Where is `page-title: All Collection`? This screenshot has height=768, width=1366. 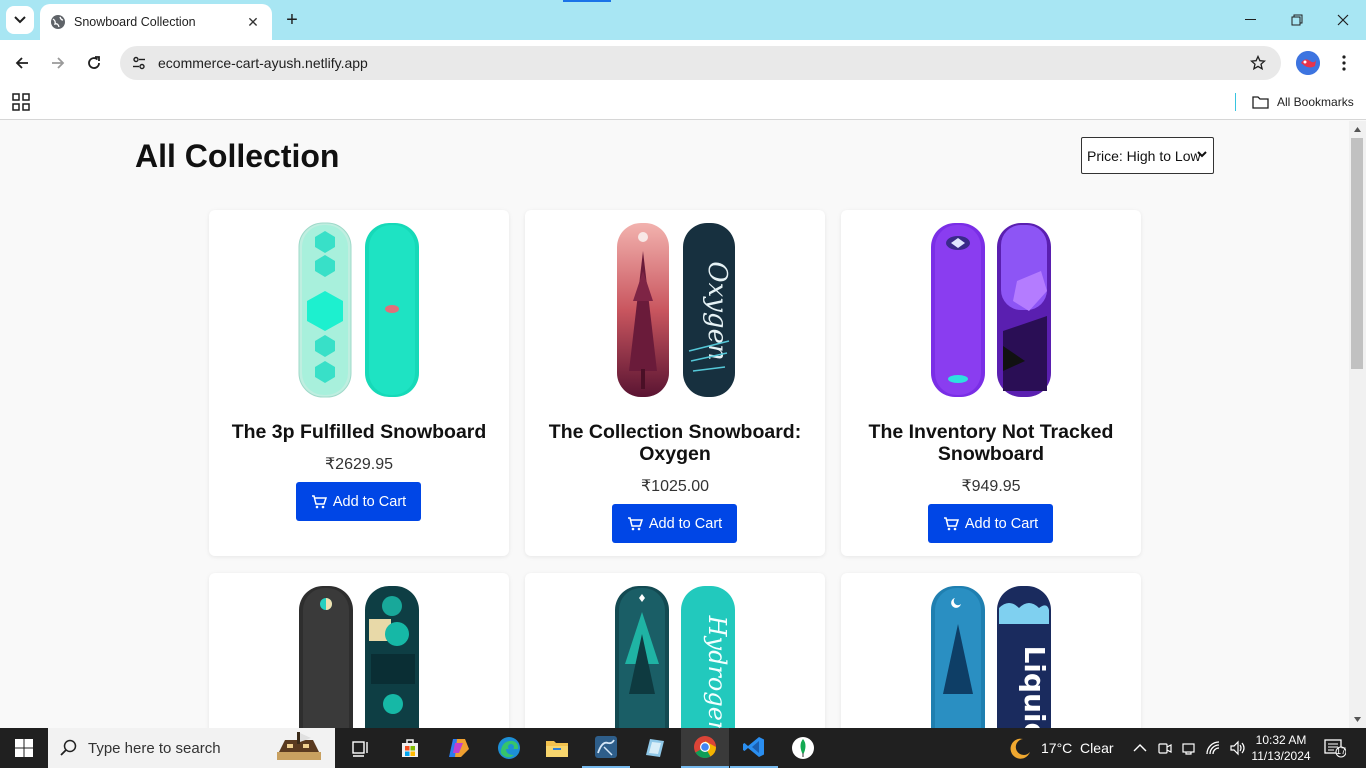
page-title: All Collection is located at coordinates (237, 156).